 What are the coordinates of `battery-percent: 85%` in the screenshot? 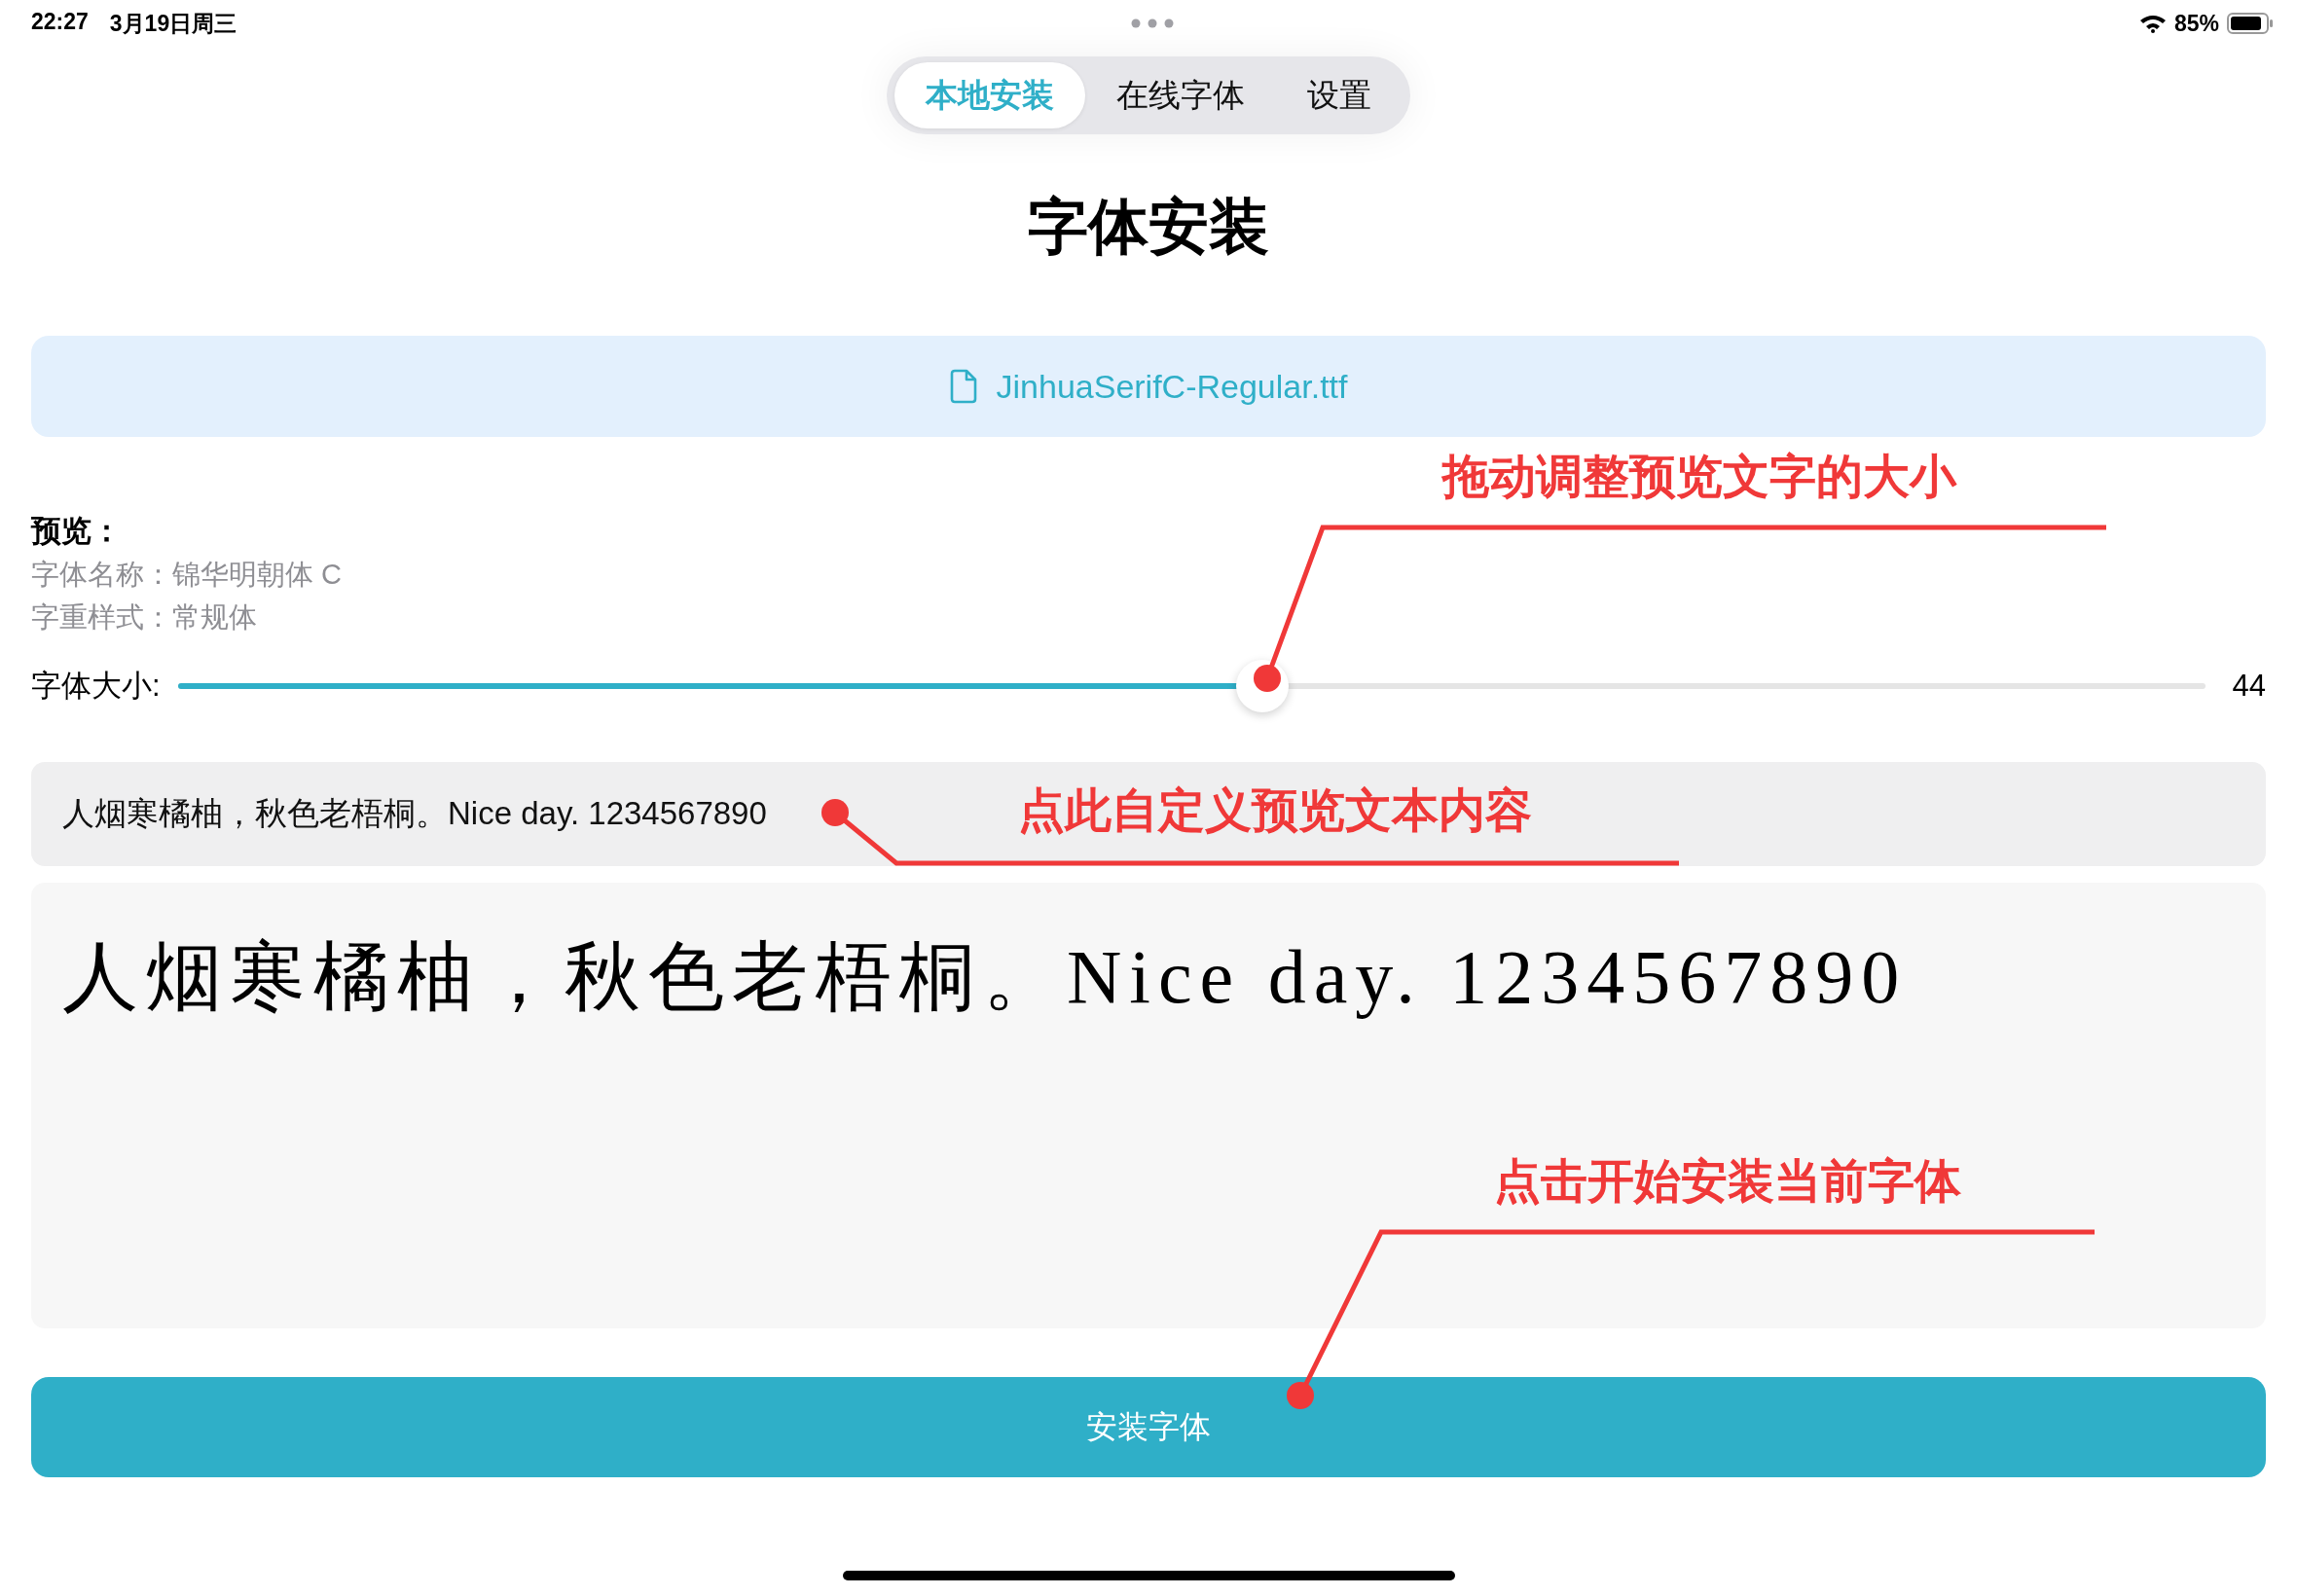 It's located at (2196, 23).